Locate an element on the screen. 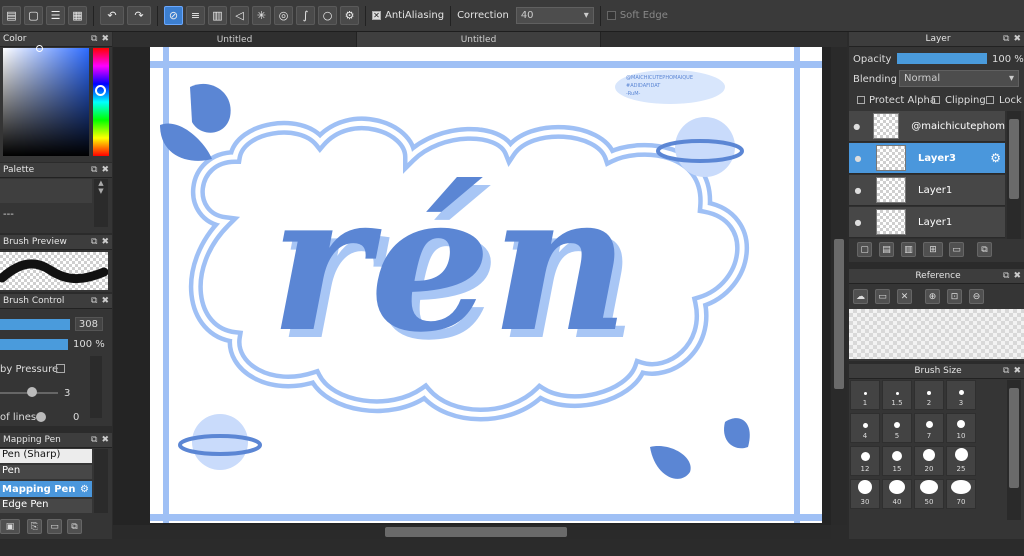 Image resolution: width=1024 pixels, height=556 pixels. brush-size-slider is located at coordinates (35, 324).